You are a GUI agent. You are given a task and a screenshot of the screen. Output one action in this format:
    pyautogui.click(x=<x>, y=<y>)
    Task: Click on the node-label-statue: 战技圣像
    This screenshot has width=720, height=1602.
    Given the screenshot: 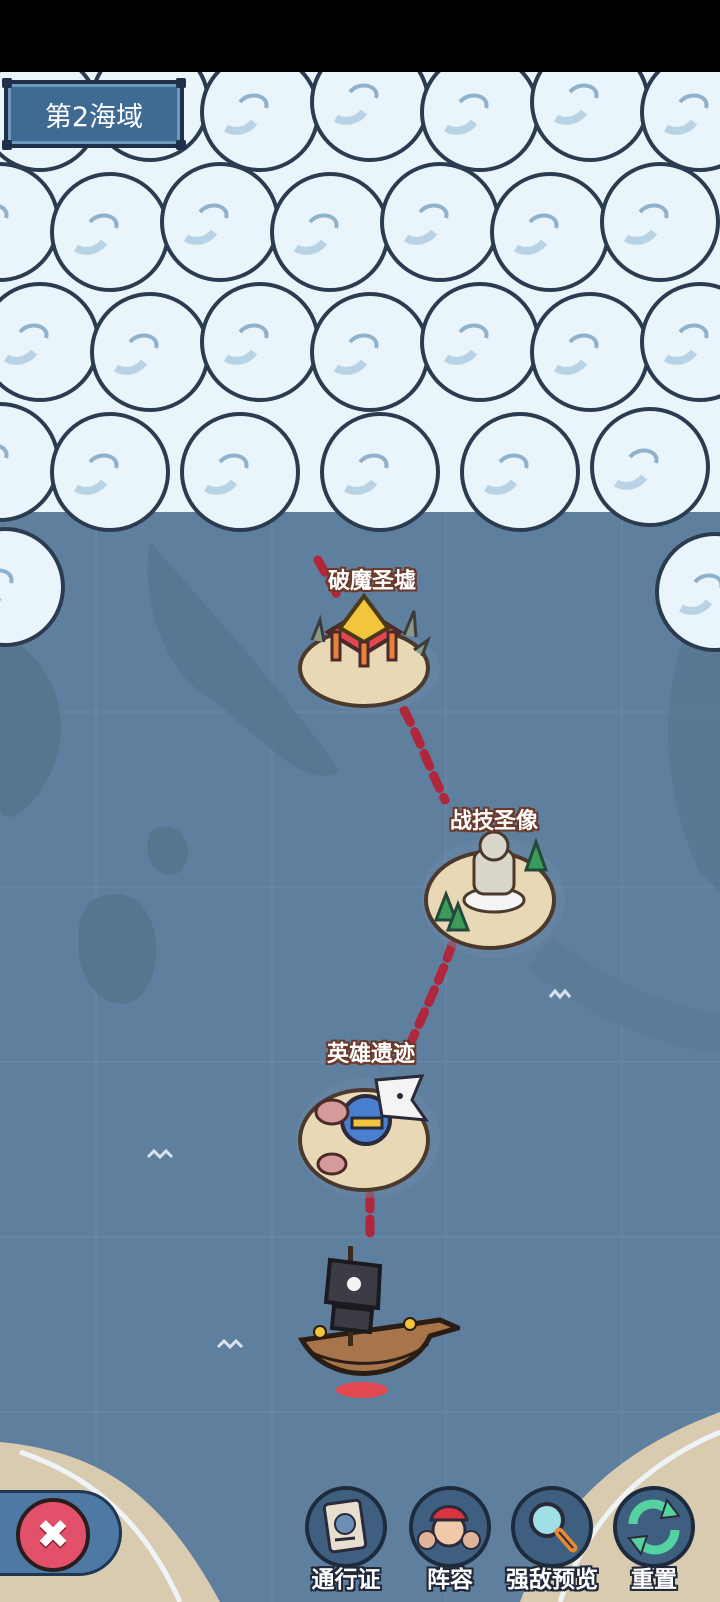 What is the action you would take?
    pyautogui.click(x=494, y=821)
    